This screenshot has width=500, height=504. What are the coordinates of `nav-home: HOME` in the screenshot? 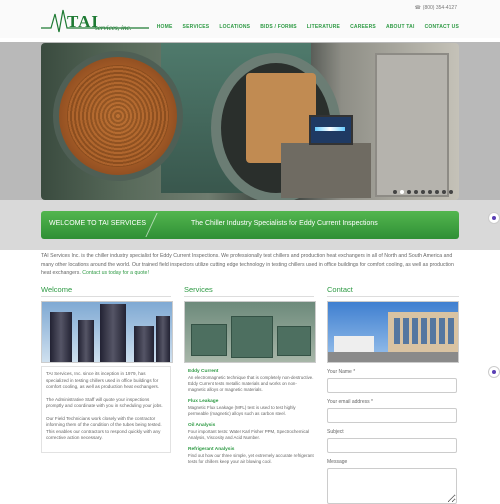 It's located at (165, 27).